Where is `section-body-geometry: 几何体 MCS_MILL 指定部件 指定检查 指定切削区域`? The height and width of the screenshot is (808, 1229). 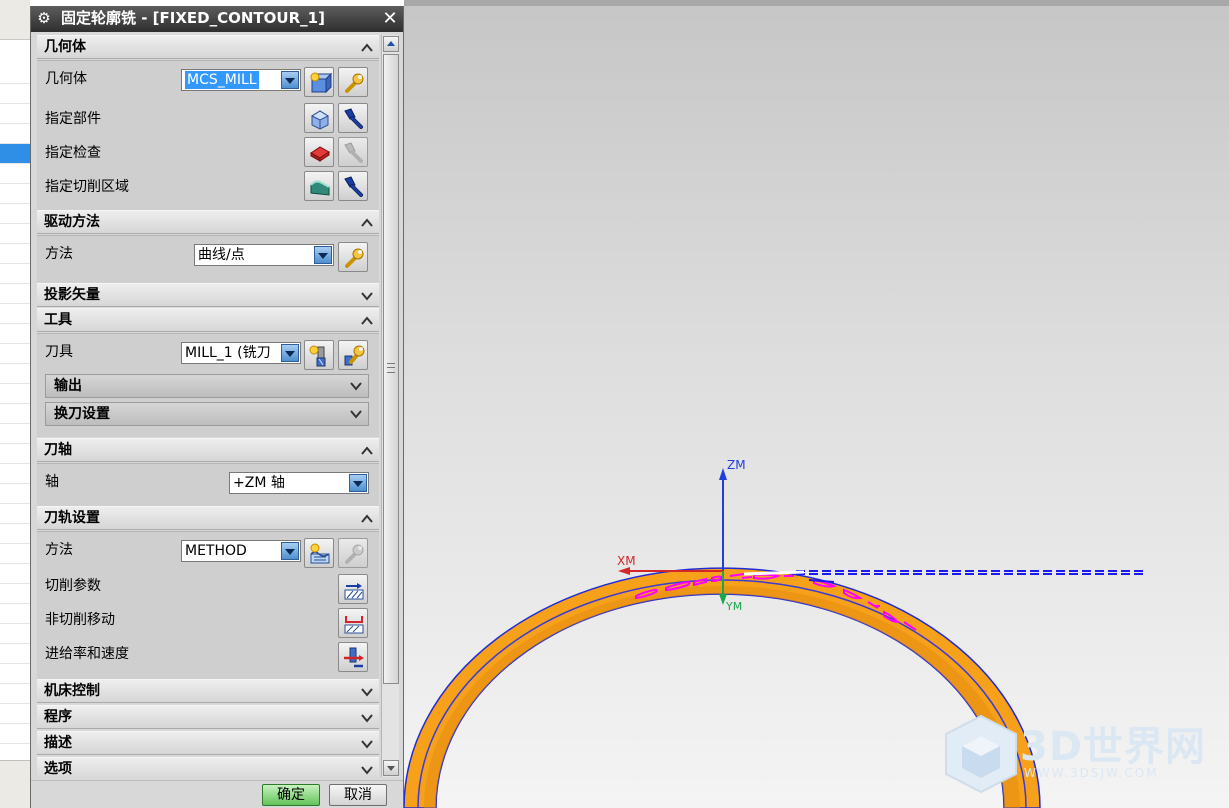
section-body-geometry: 几何体 MCS_MILL 指定部件 指定检查 指定切削区域 is located at coordinates (208, 135).